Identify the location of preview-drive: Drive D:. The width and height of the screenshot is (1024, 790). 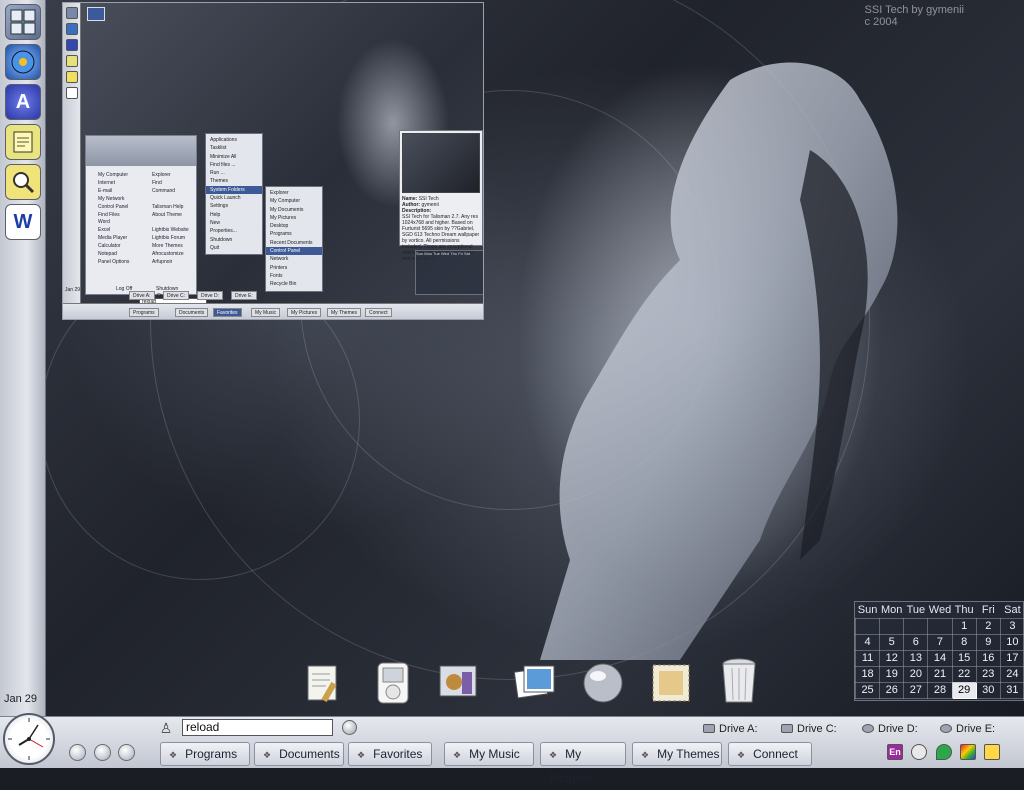
(210, 295).